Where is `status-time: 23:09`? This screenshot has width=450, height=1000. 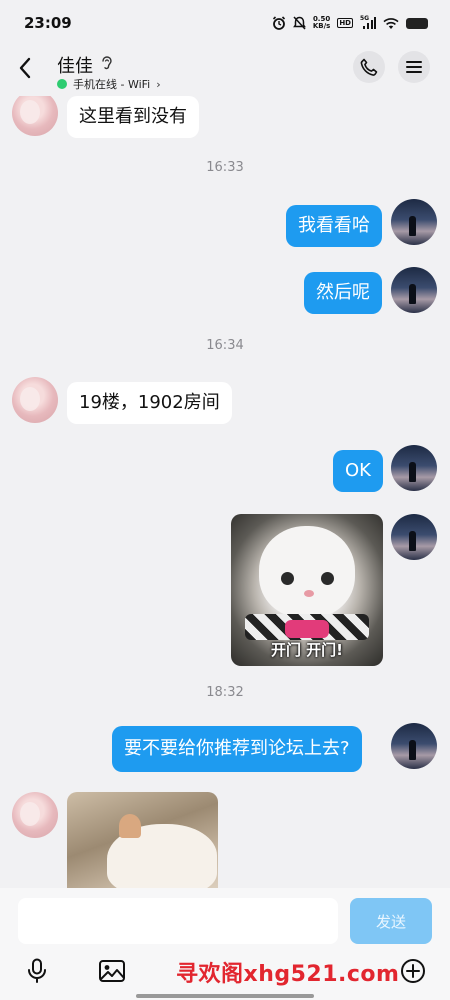
status-time: 23:09 is located at coordinates (48, 23).